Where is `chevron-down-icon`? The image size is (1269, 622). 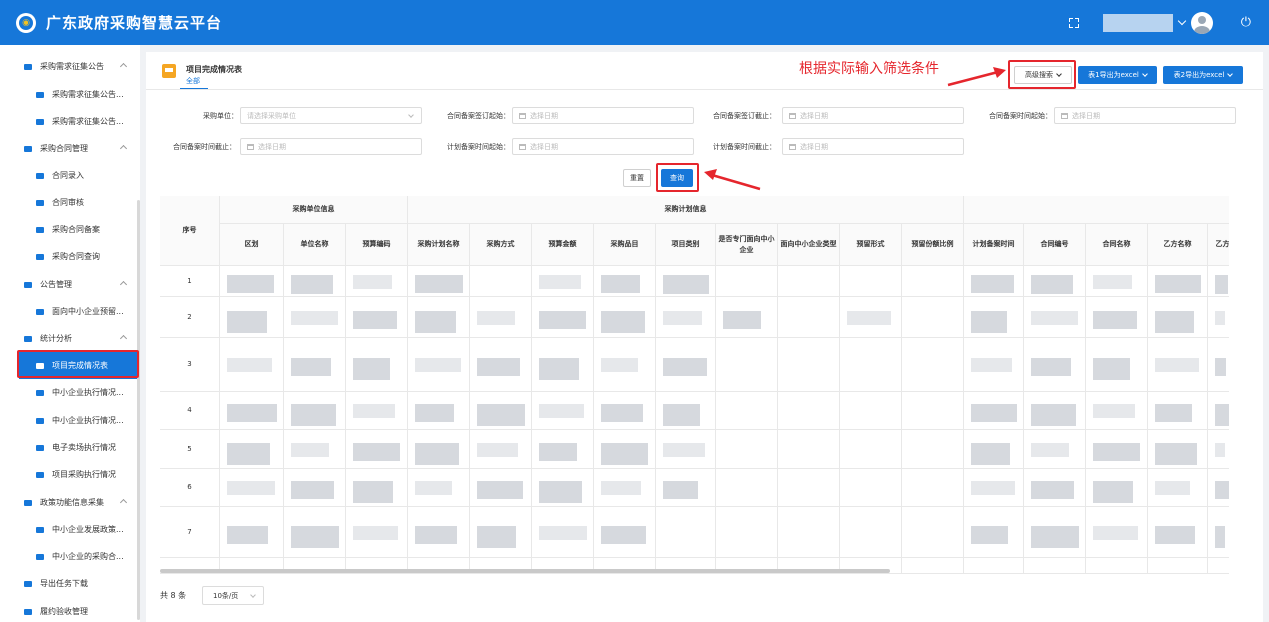
chevron-down-icon is located at coordinates (1181, 21).